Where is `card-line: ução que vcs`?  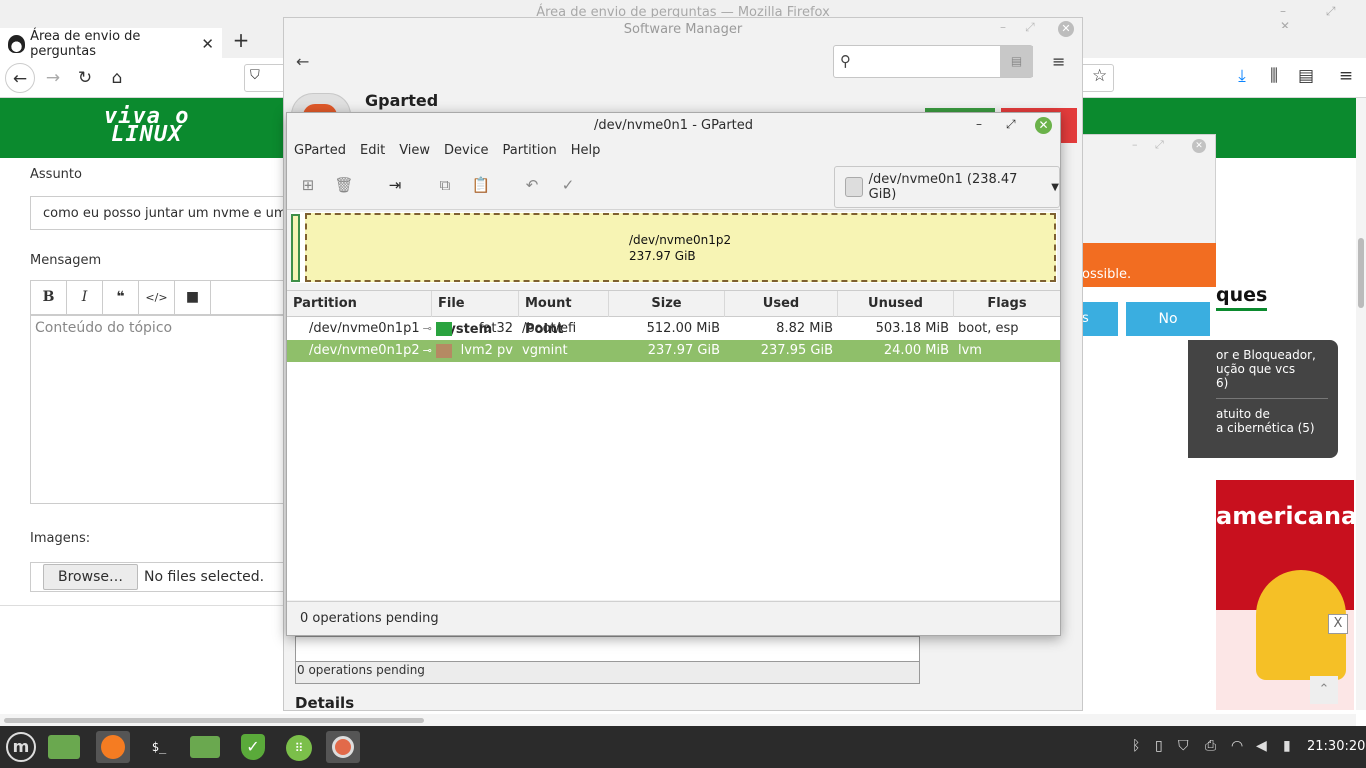
card-line: ução que vcs is located at coordinates (1277, 369).